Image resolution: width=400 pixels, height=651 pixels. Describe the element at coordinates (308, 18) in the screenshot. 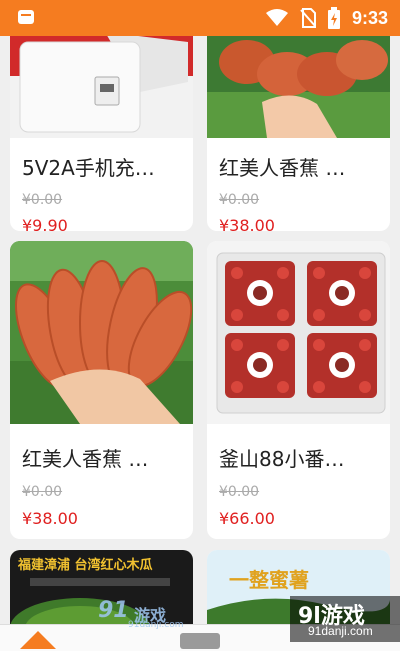

I see `no-sim-icon` at that location.